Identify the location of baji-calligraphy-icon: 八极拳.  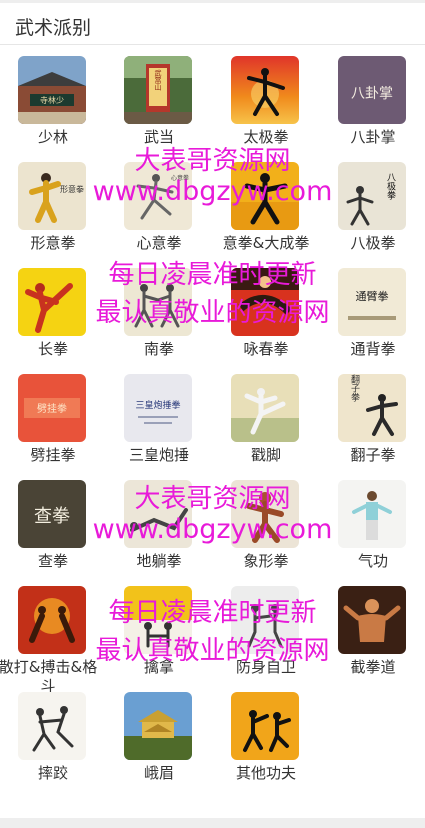
(372, 196).